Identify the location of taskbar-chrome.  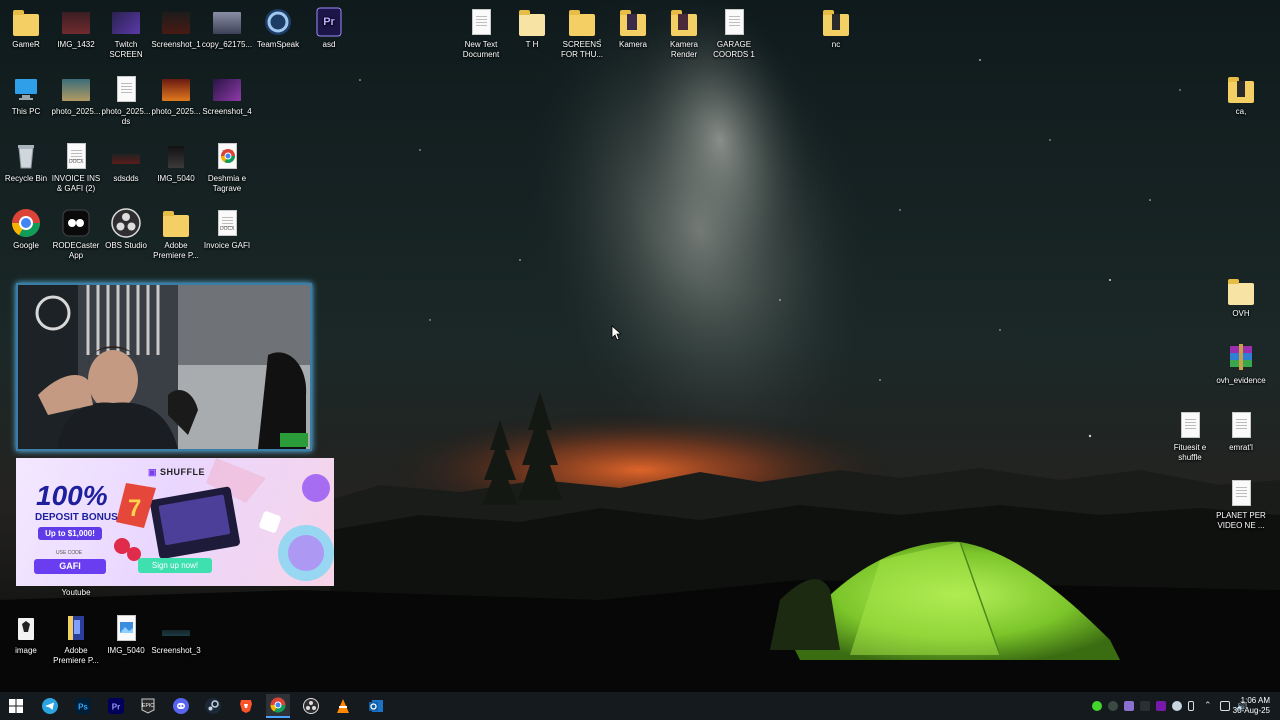
(278, 706).